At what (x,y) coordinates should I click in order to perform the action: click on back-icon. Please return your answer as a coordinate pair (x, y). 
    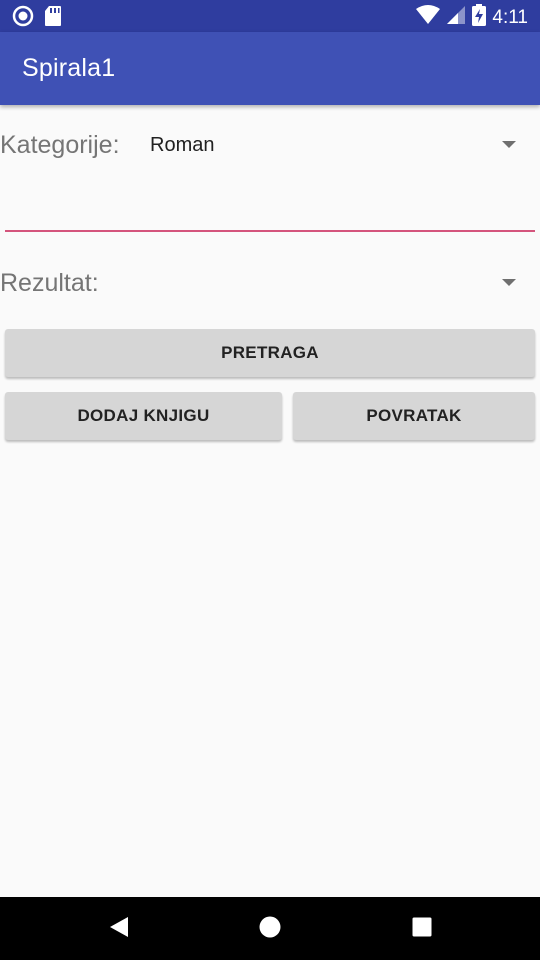
    Looking at the image, I should click on (119, 929).